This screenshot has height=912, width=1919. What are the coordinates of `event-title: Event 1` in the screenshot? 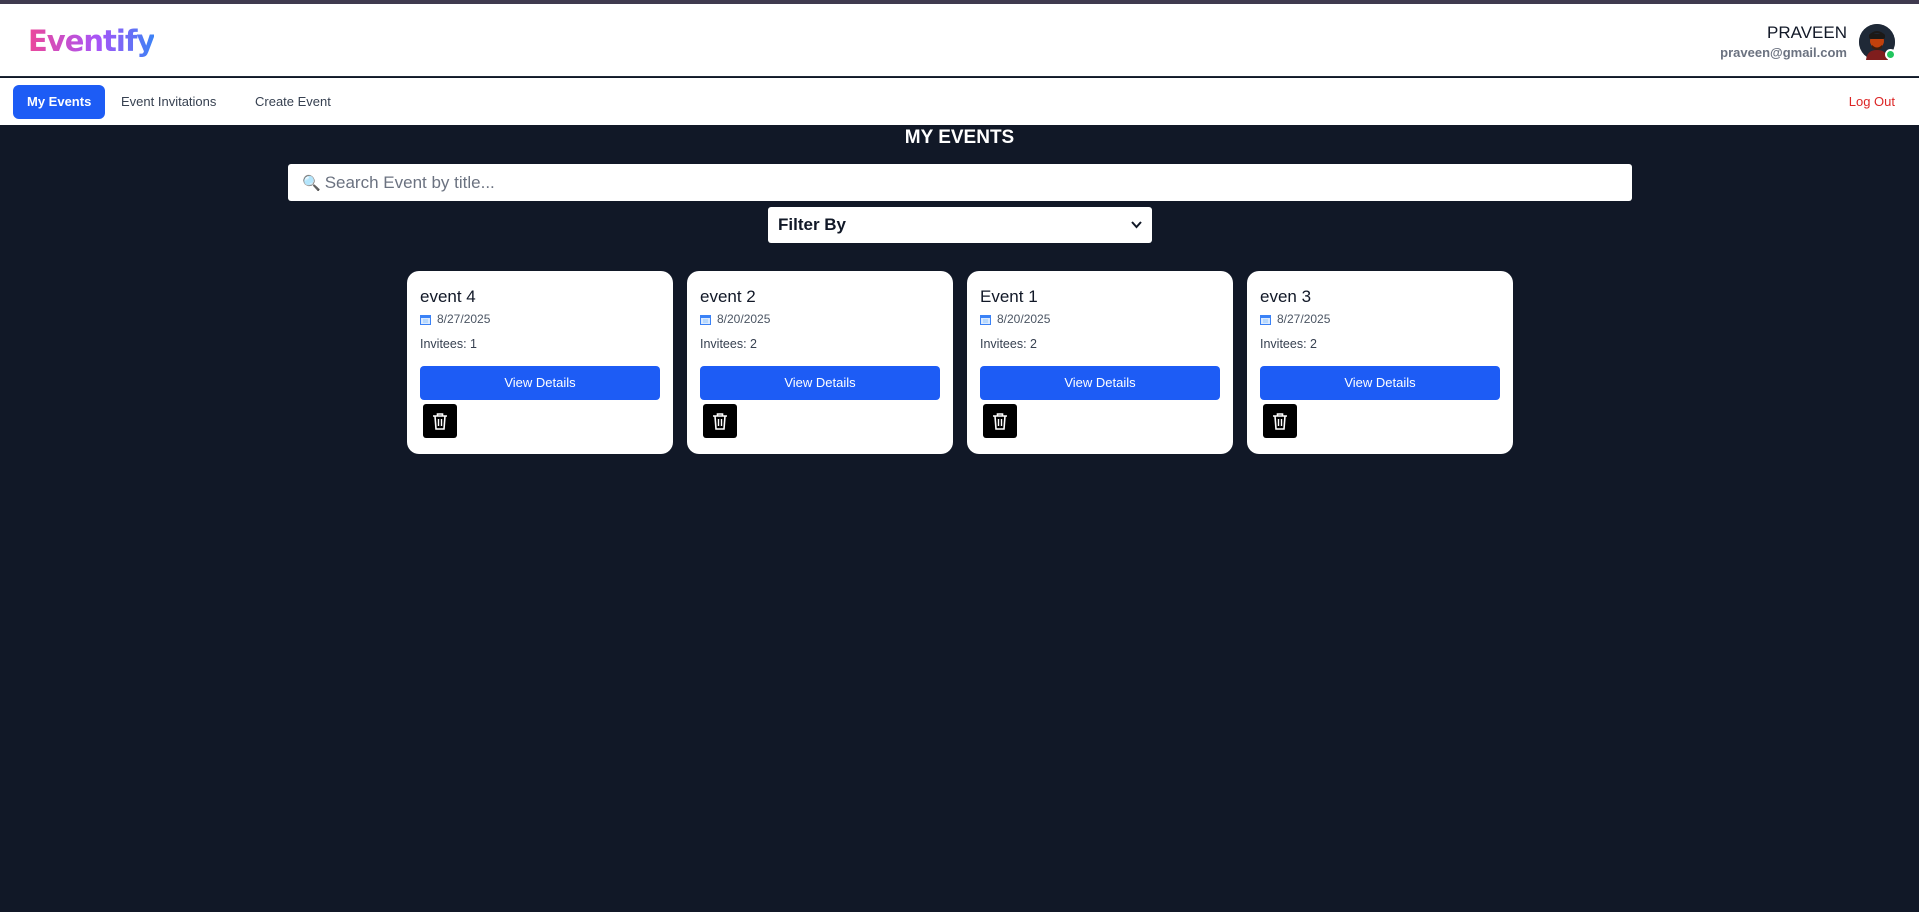 It's located at (1009, 296).